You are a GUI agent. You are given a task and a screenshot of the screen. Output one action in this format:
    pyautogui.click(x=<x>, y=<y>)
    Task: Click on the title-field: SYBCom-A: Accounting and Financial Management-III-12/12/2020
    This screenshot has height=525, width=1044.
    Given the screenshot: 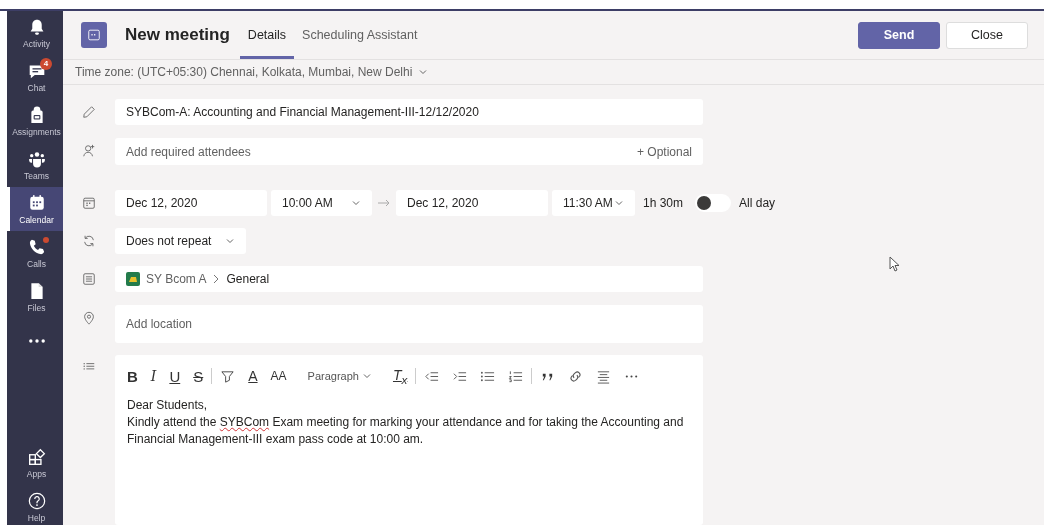 What is the action you would take?
    pyautogui.click(x=409, y=112)
    